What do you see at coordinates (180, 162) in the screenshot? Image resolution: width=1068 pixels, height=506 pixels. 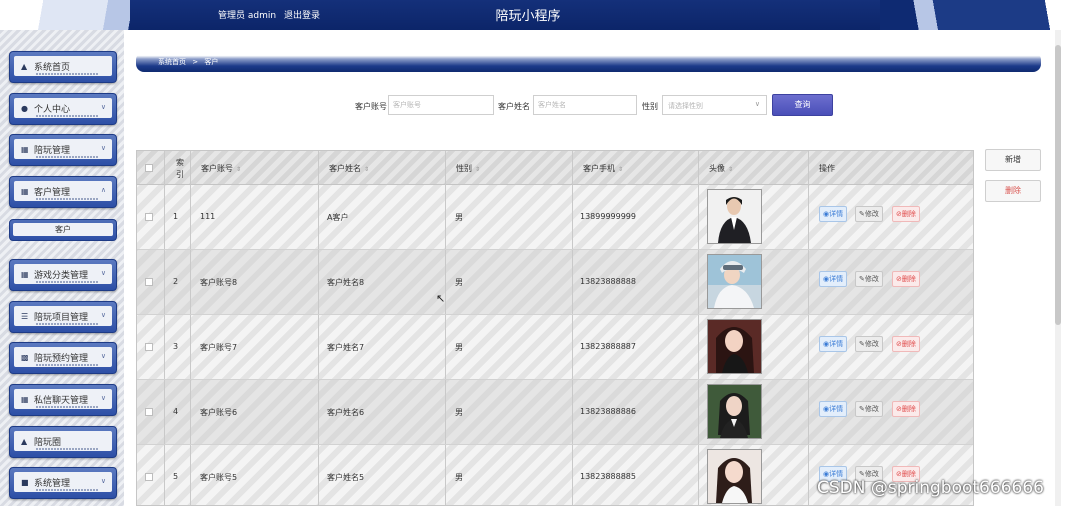 I see `col-index-1: 索` at bounding box center [180, 162].